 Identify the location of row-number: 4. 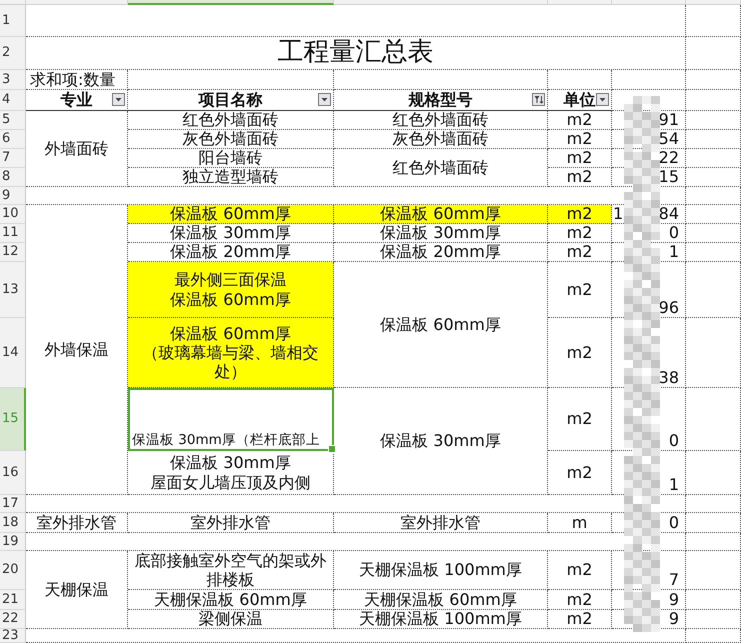
(13, 100).